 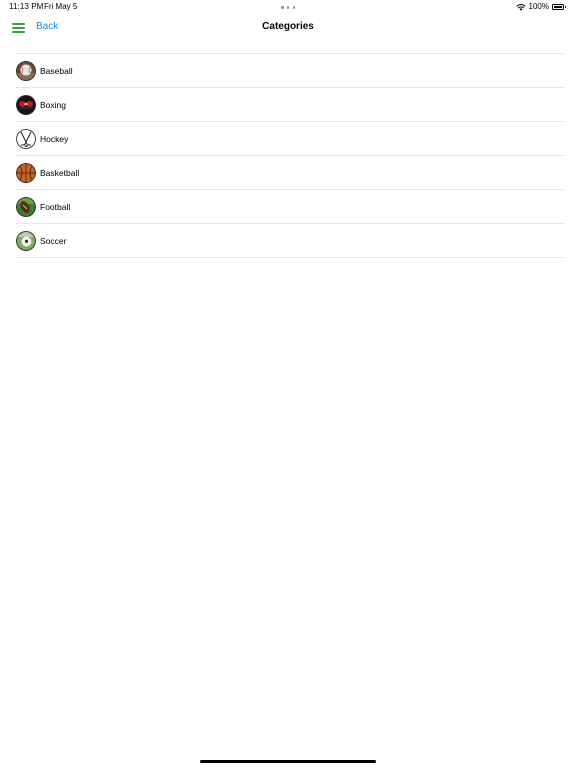 I want to click on category-label: Boxing, so click(x=53, y=104).